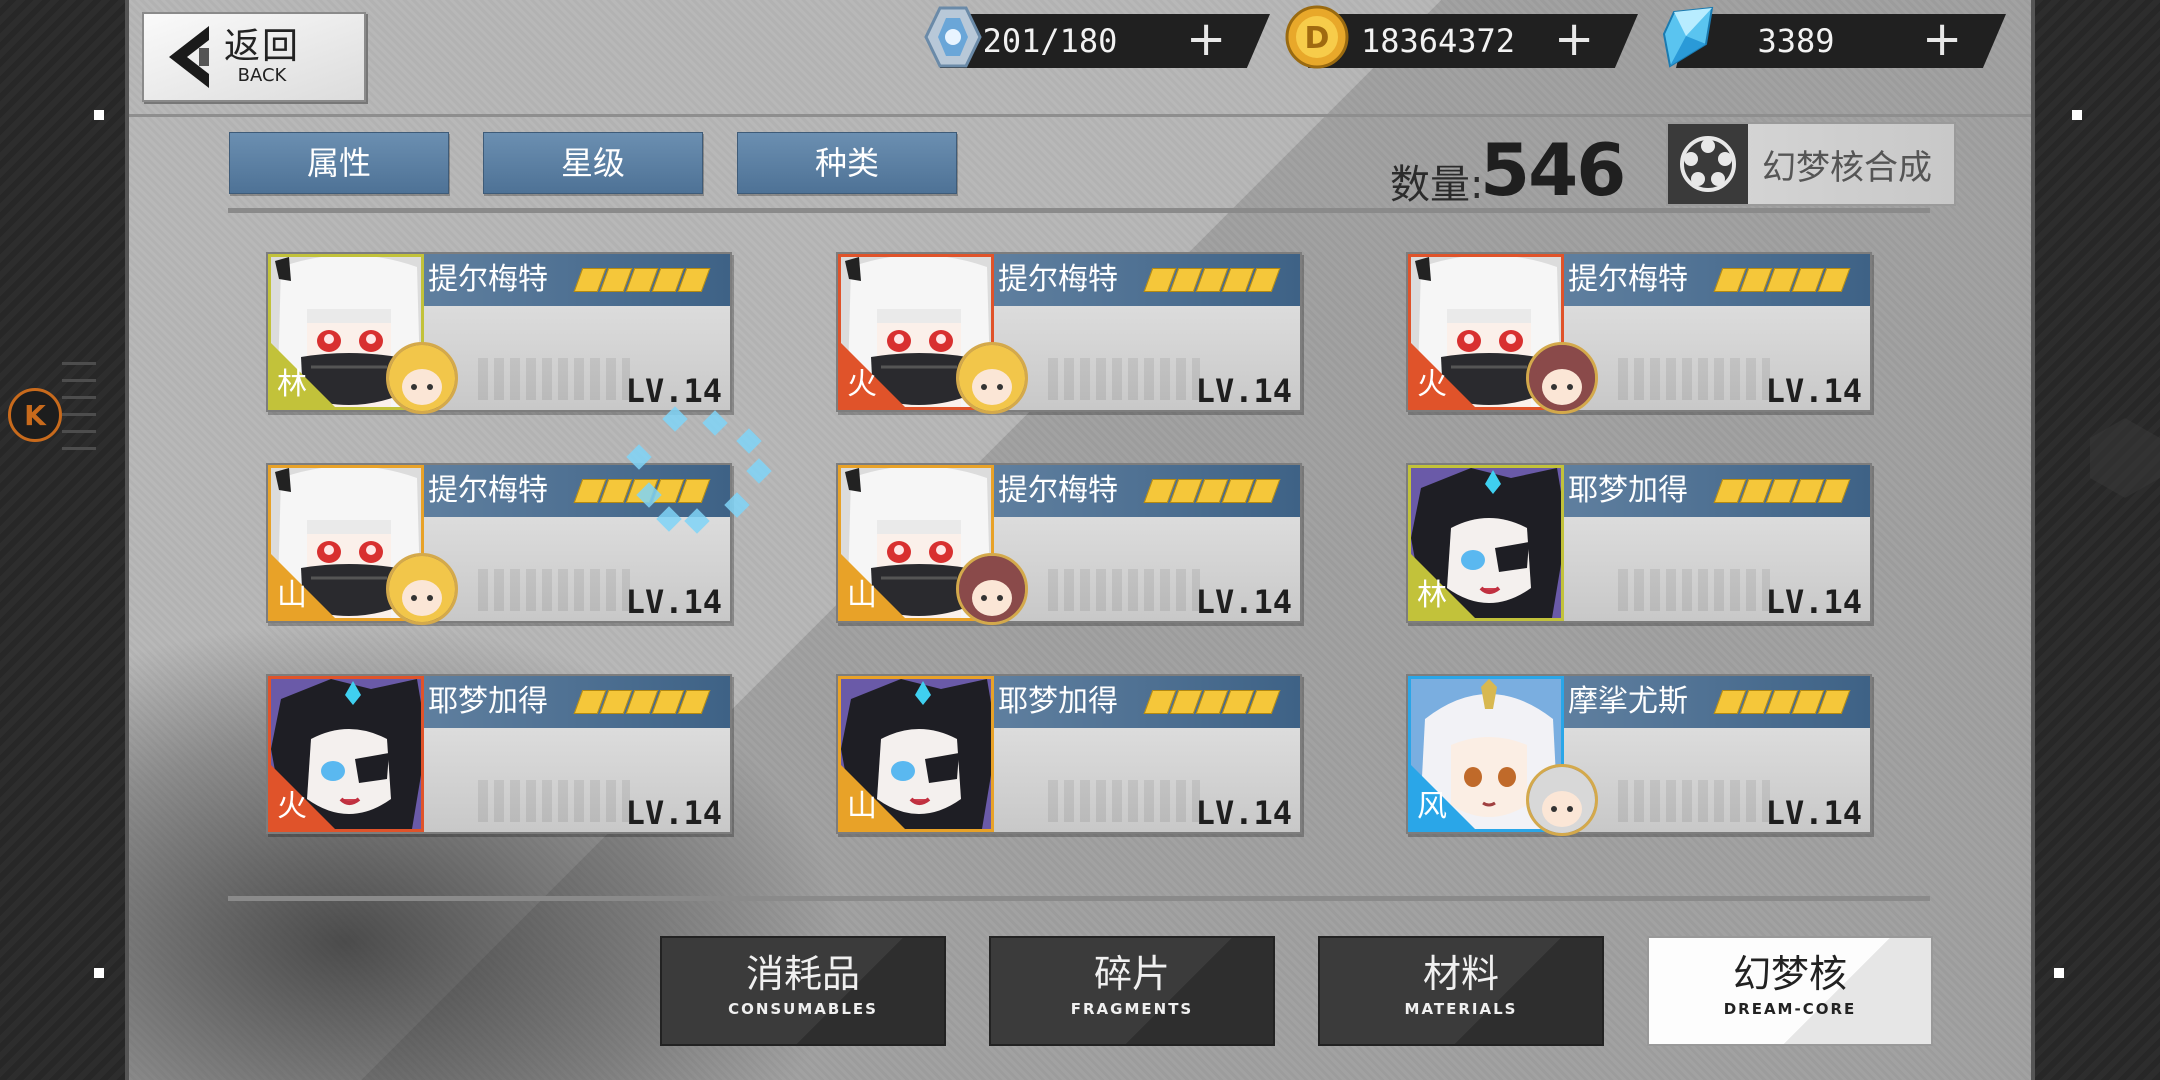 This screenshot has width=2160, height=1080. I want to click on tab-fragments: 碎片 FRAGMENTS, so click(1132, 991).